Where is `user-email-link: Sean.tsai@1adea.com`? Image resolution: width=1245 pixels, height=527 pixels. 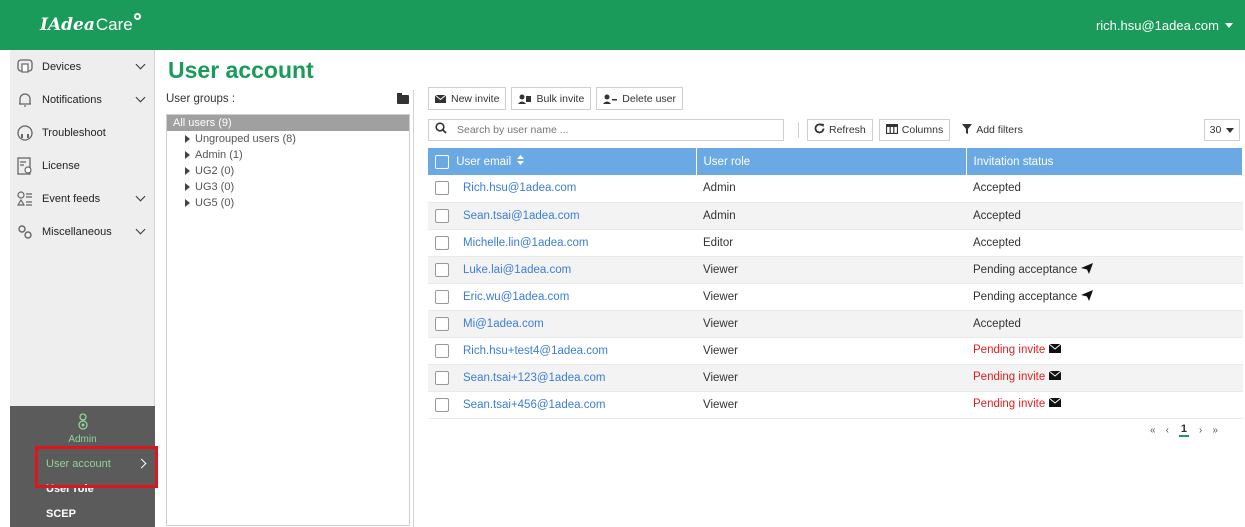 user-email-link: Sean.tsai@1adea.com is located at coordinates (521, 216).